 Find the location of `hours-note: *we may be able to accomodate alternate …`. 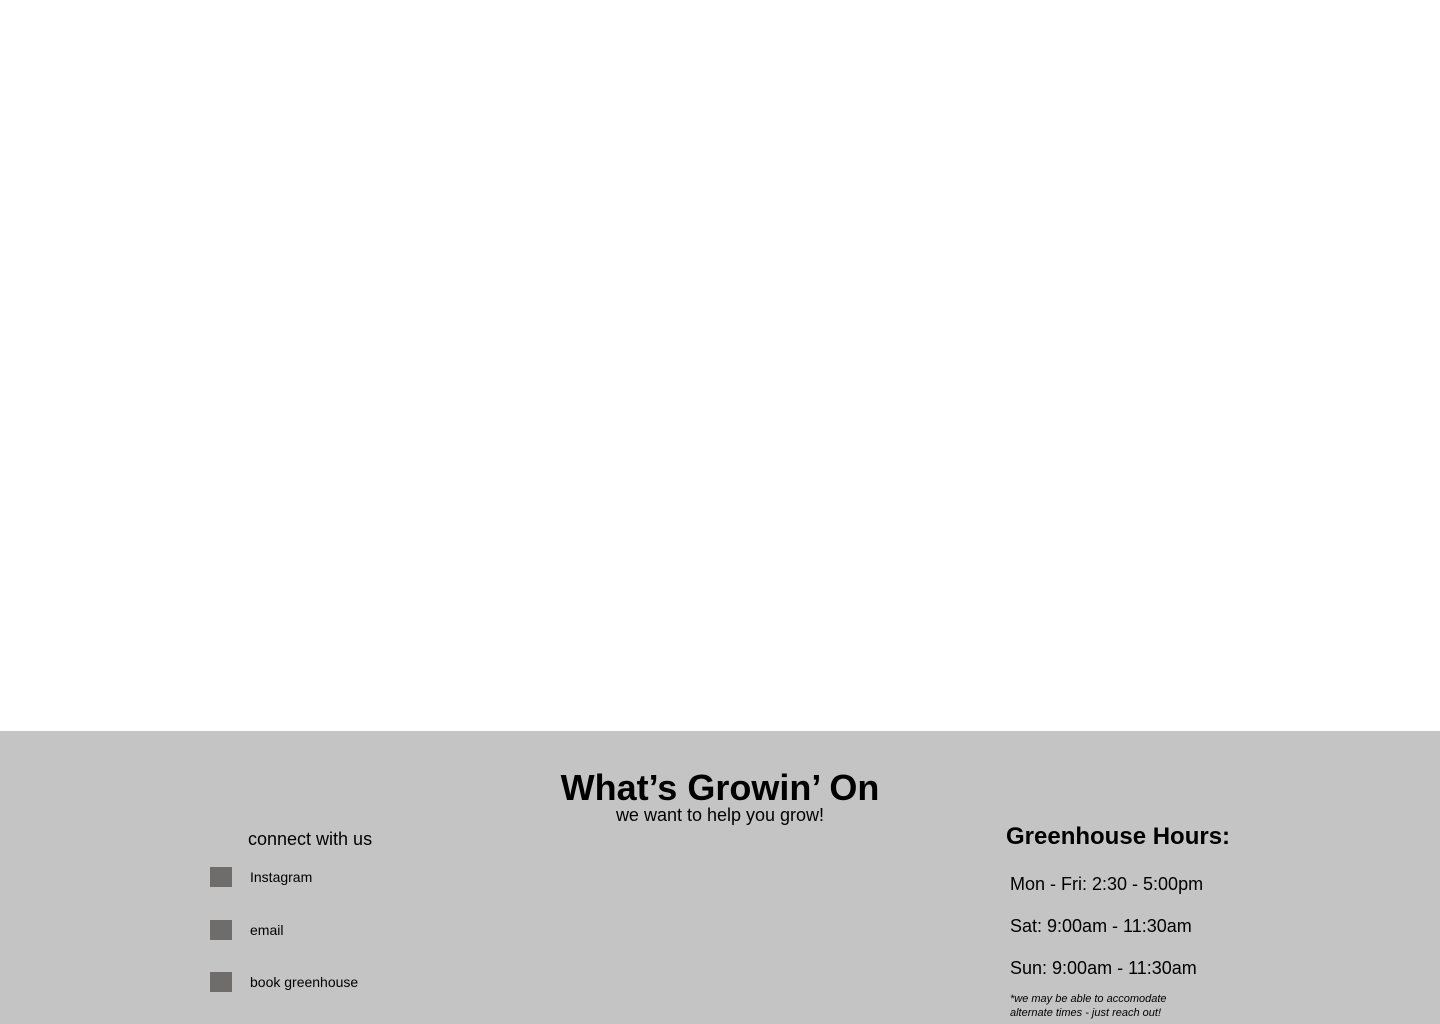

hours-note: *we may be able to accomodate alternate … is located at coordinates (1088, 1006).